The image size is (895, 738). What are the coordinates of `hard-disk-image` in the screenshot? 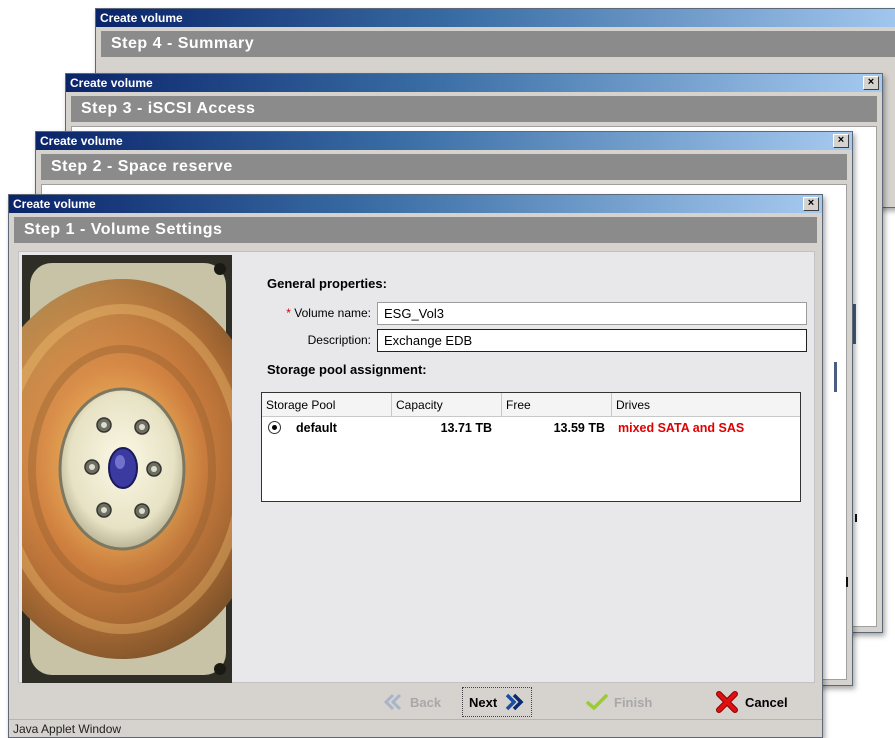 It's located at (127, 469).